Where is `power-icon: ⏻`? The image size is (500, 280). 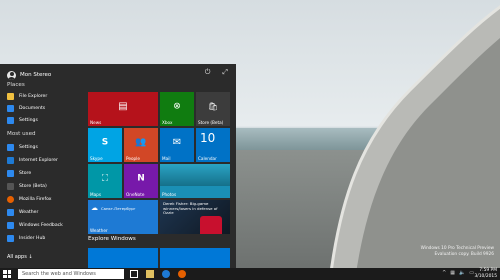 power-icon: ⏻ is located at coordinates (208, 72).